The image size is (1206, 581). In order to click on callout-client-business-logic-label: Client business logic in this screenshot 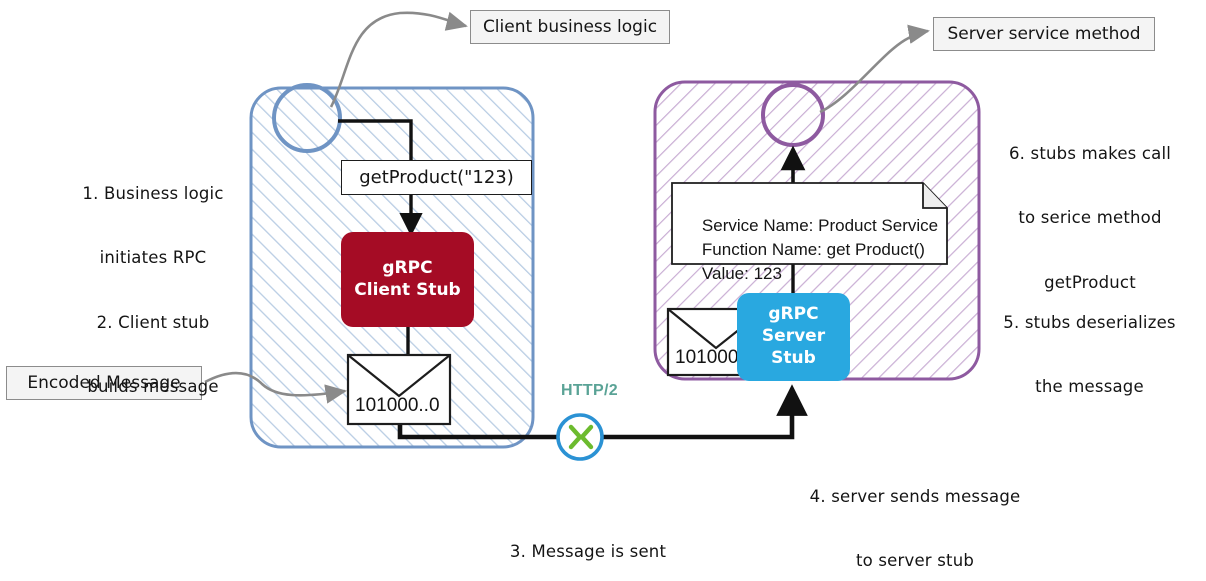, I will do `click(570, 27)`.